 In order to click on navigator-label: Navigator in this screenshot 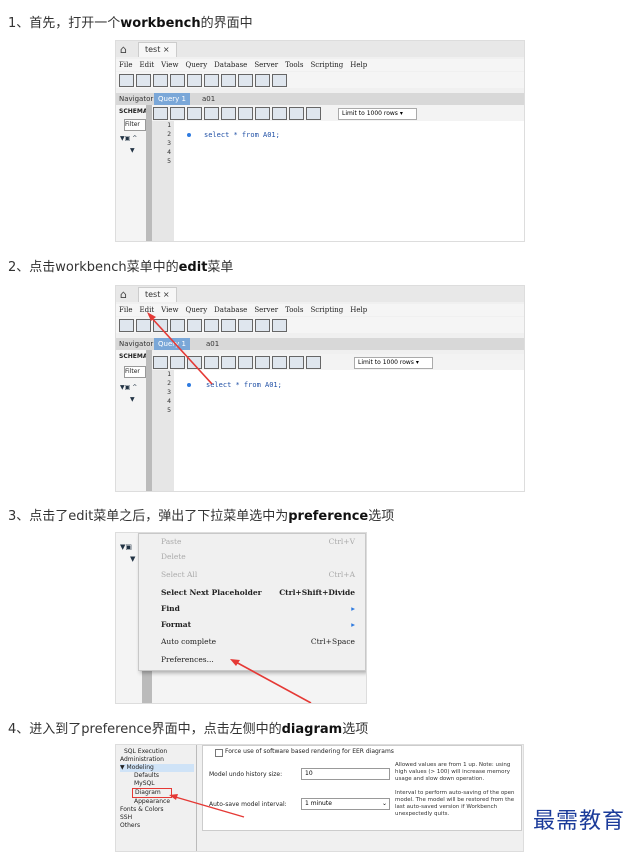, I will do `click(136, 99)`.